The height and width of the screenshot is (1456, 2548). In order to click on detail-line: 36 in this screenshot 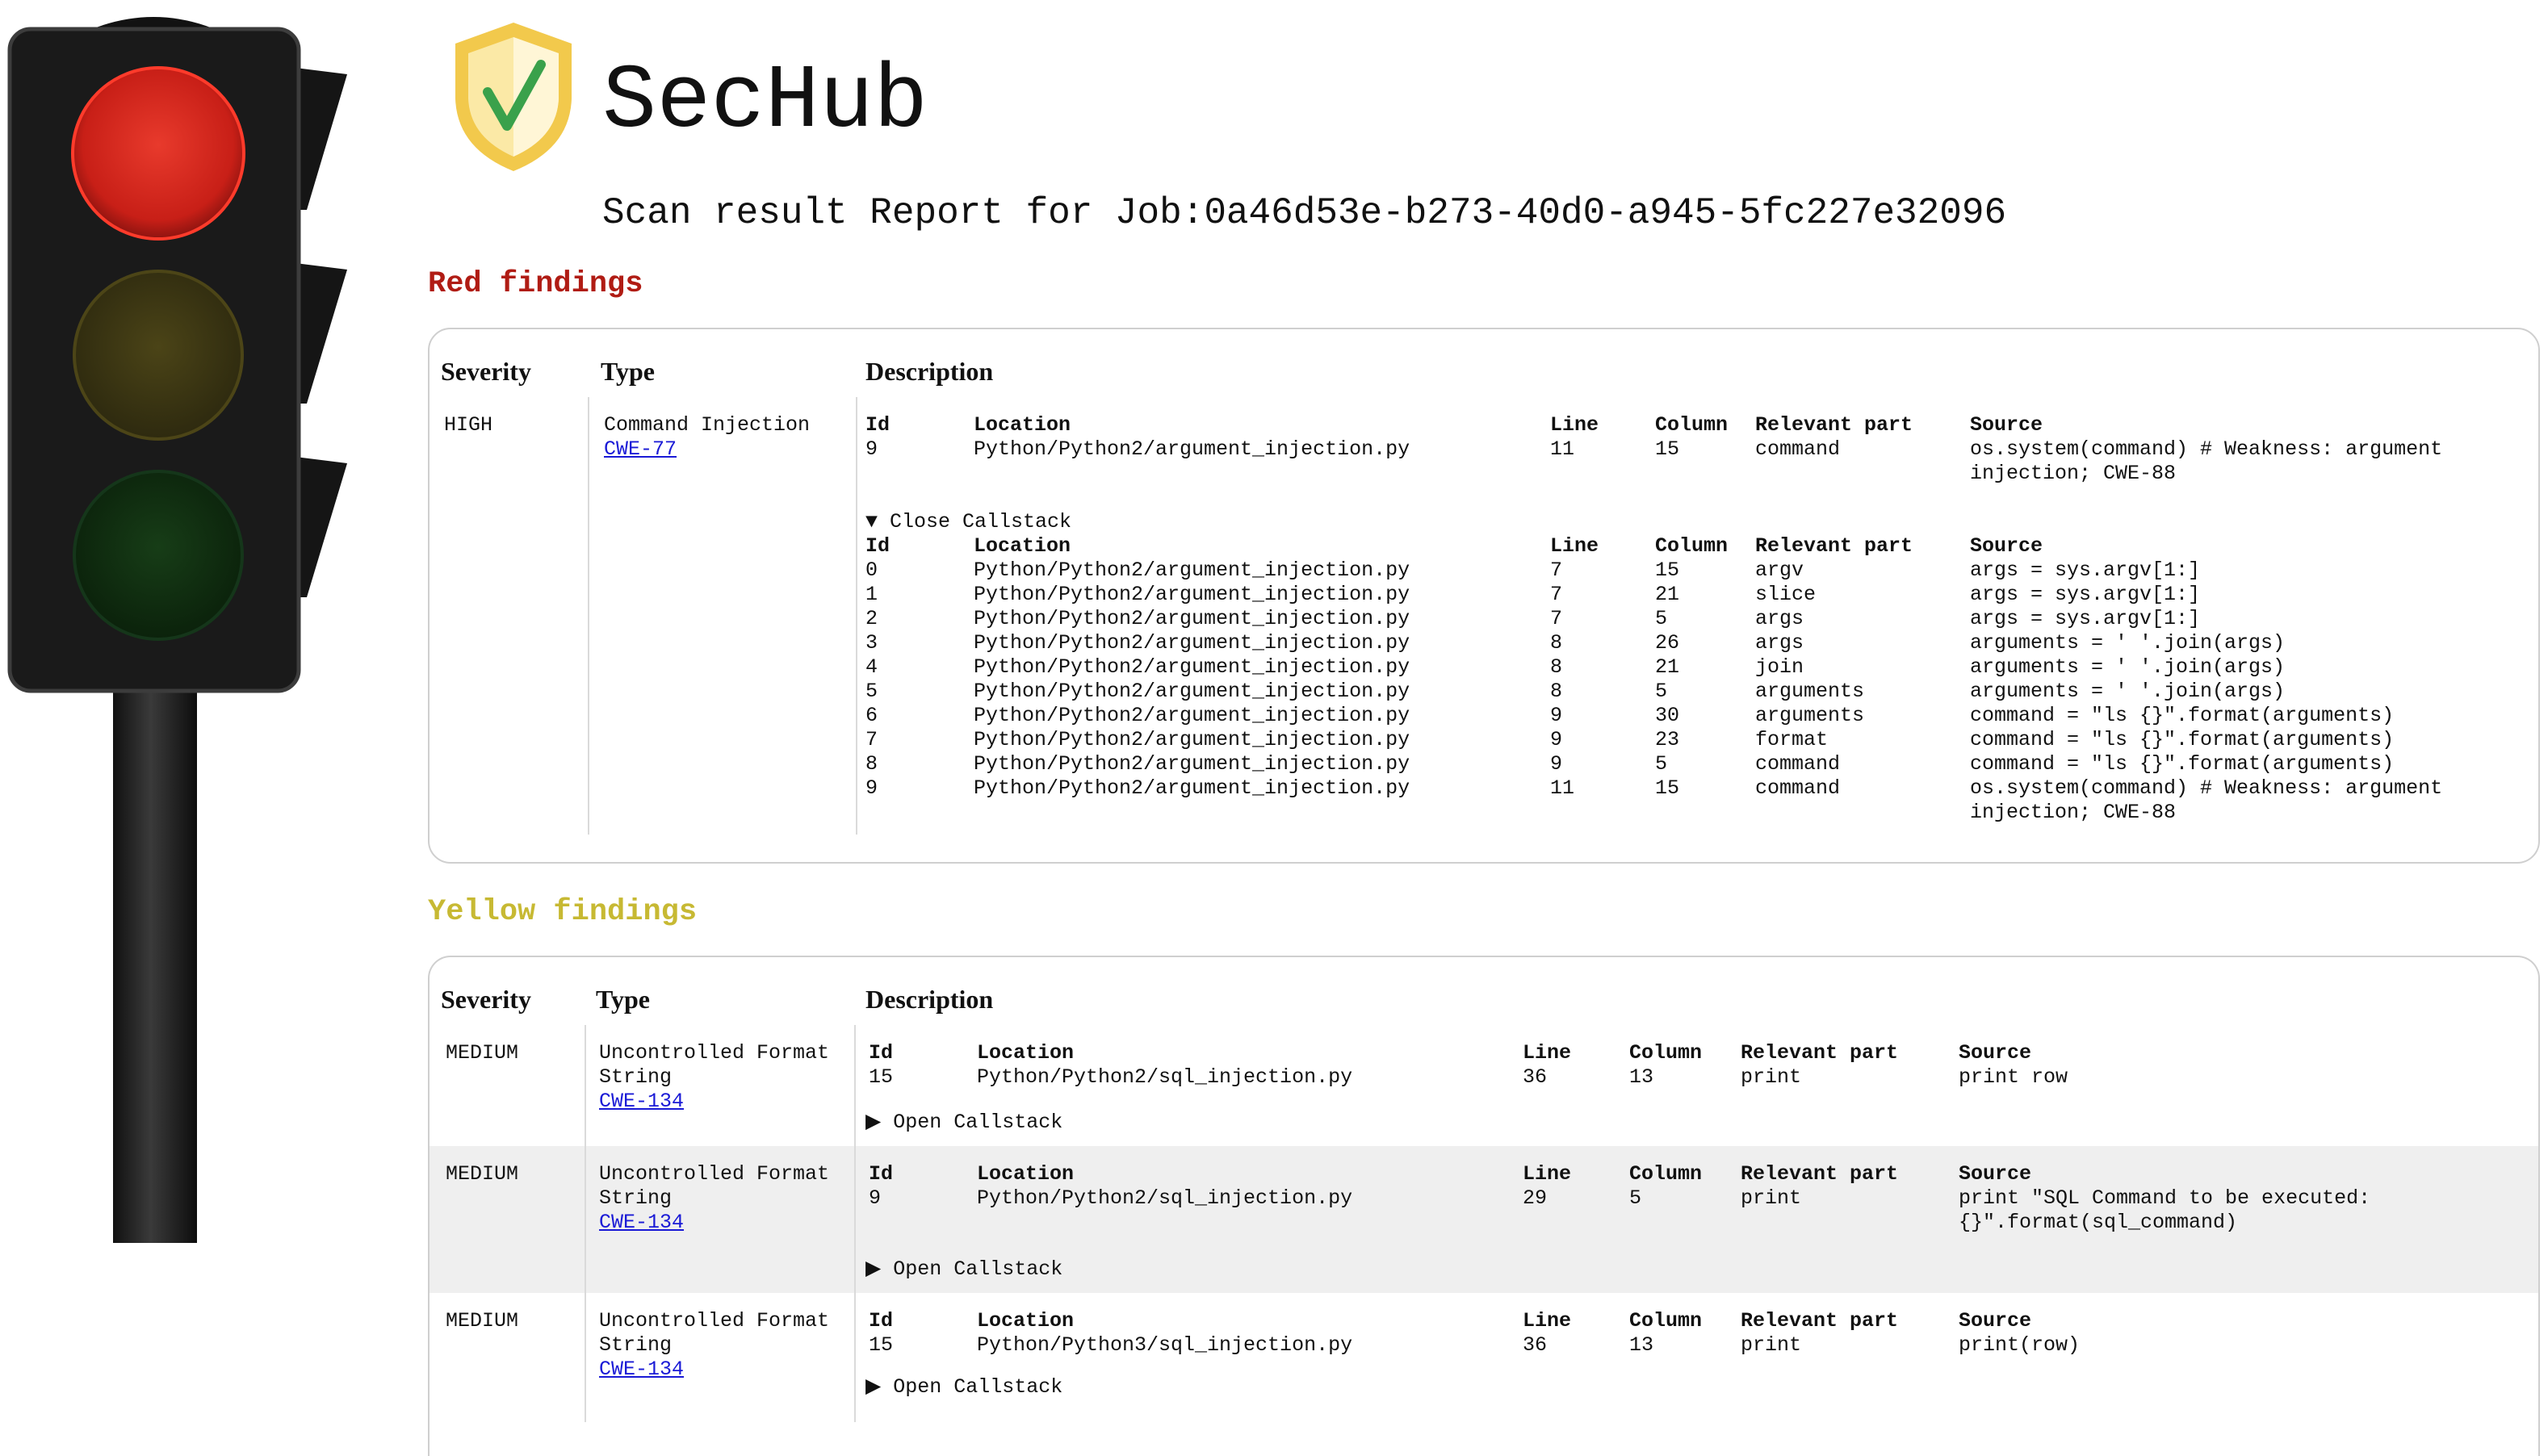, I will do `click(1535, 1345)`.